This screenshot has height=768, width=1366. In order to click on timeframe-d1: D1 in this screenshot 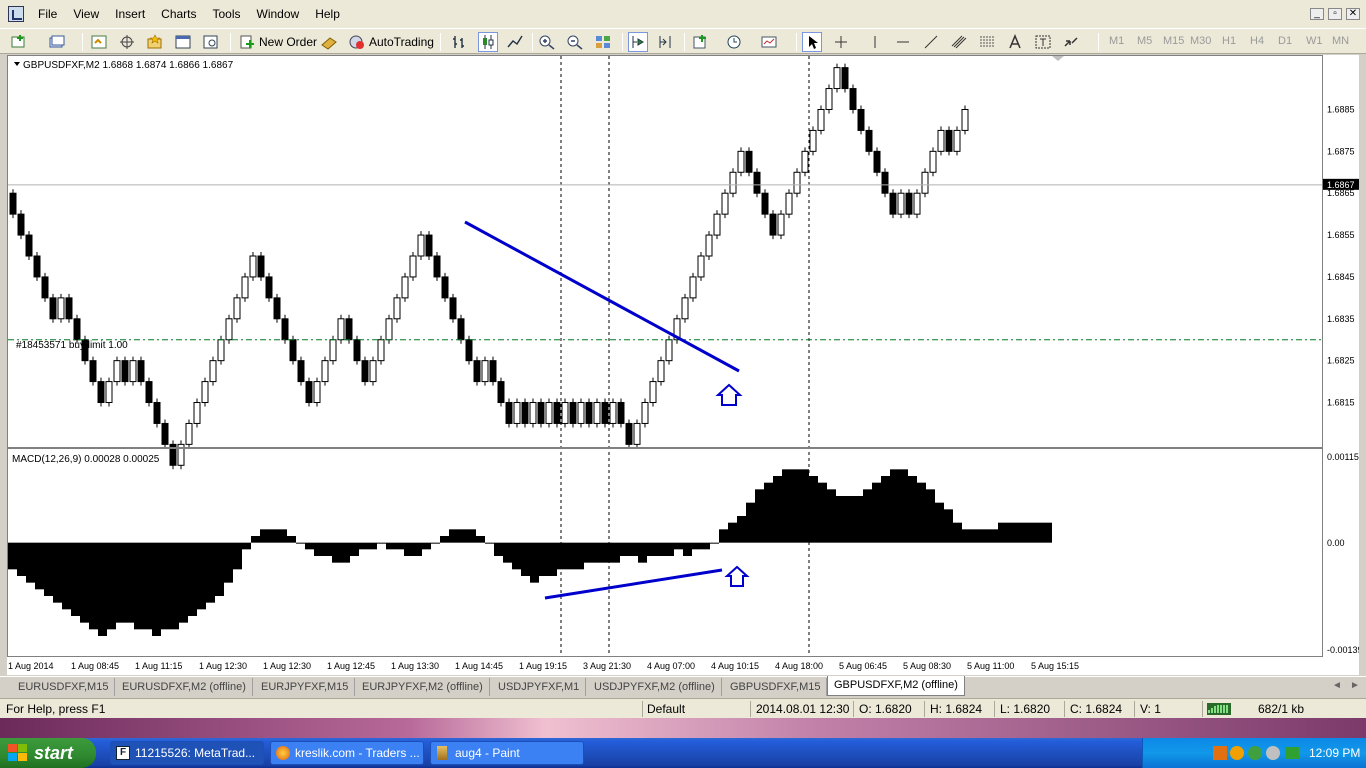, I will do `click(1285, 41)`.